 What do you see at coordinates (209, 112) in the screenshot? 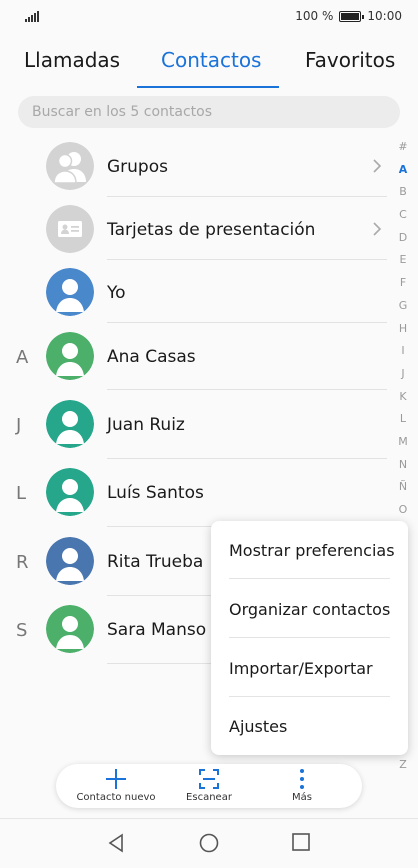
I see `search-input: Buscar en los 5 contactos` at bounding box center [209, 112].